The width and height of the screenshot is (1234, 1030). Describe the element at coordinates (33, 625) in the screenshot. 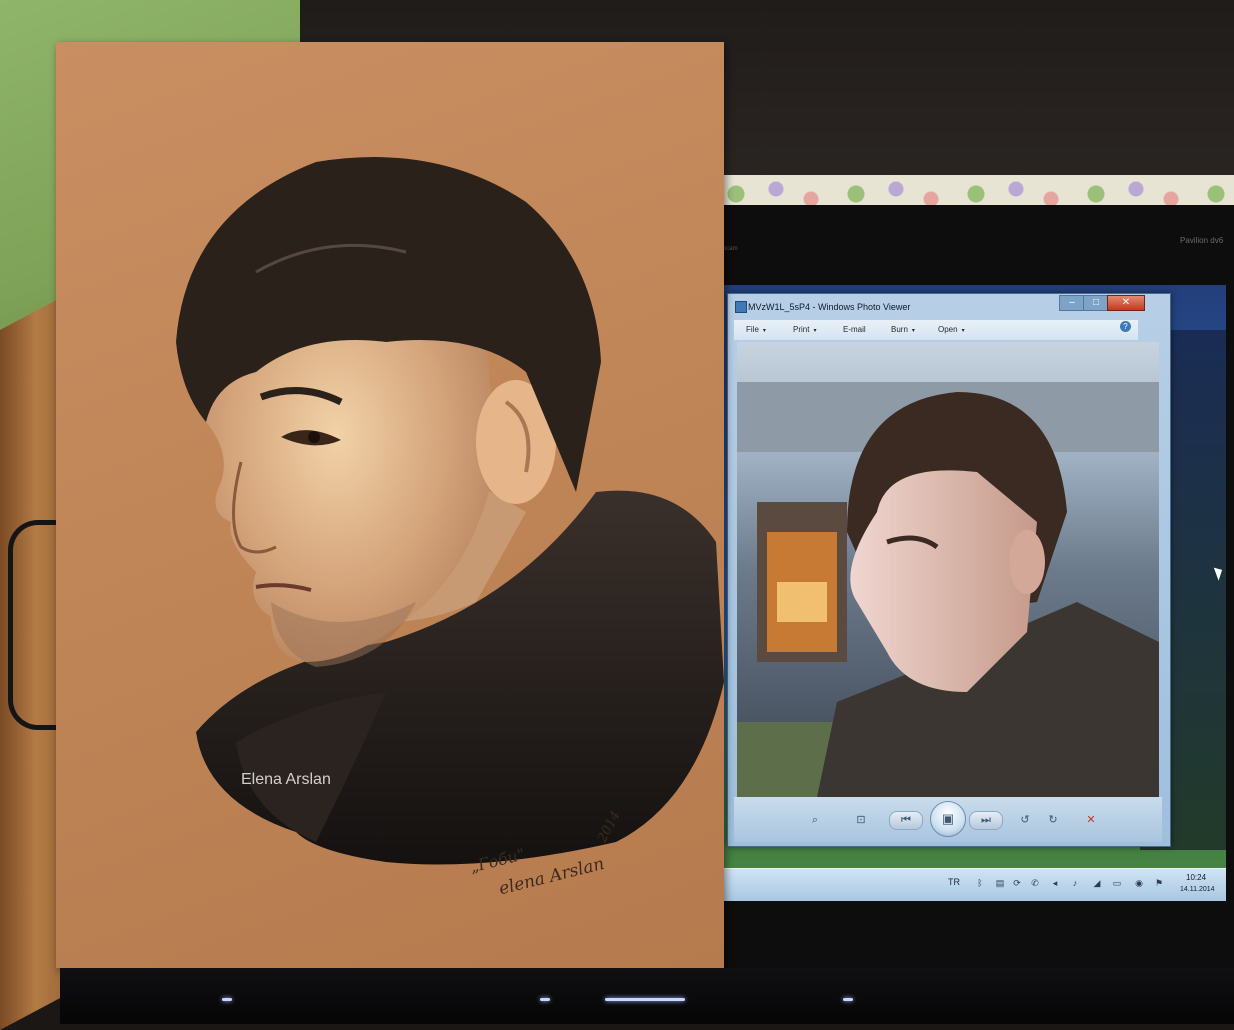

I see `cable` at that location.